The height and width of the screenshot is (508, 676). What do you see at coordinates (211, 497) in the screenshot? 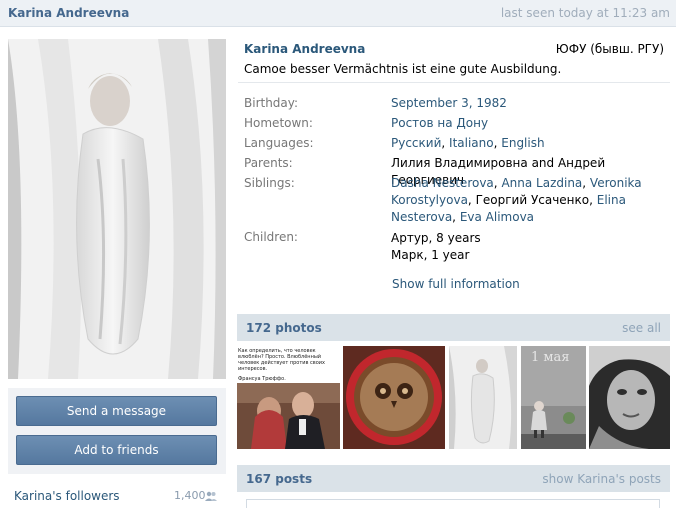
I see `people-icon` at bounding box center [211, 497].